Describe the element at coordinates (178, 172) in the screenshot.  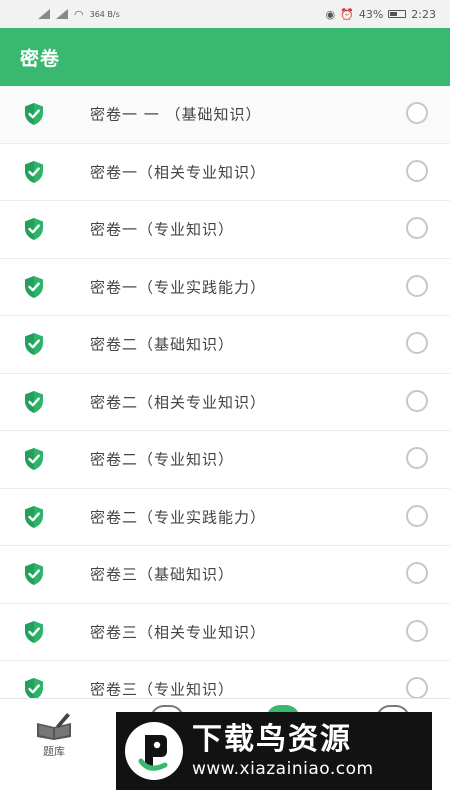
I see `list-item-label: 密卷一（相关专业知识）` at that location.